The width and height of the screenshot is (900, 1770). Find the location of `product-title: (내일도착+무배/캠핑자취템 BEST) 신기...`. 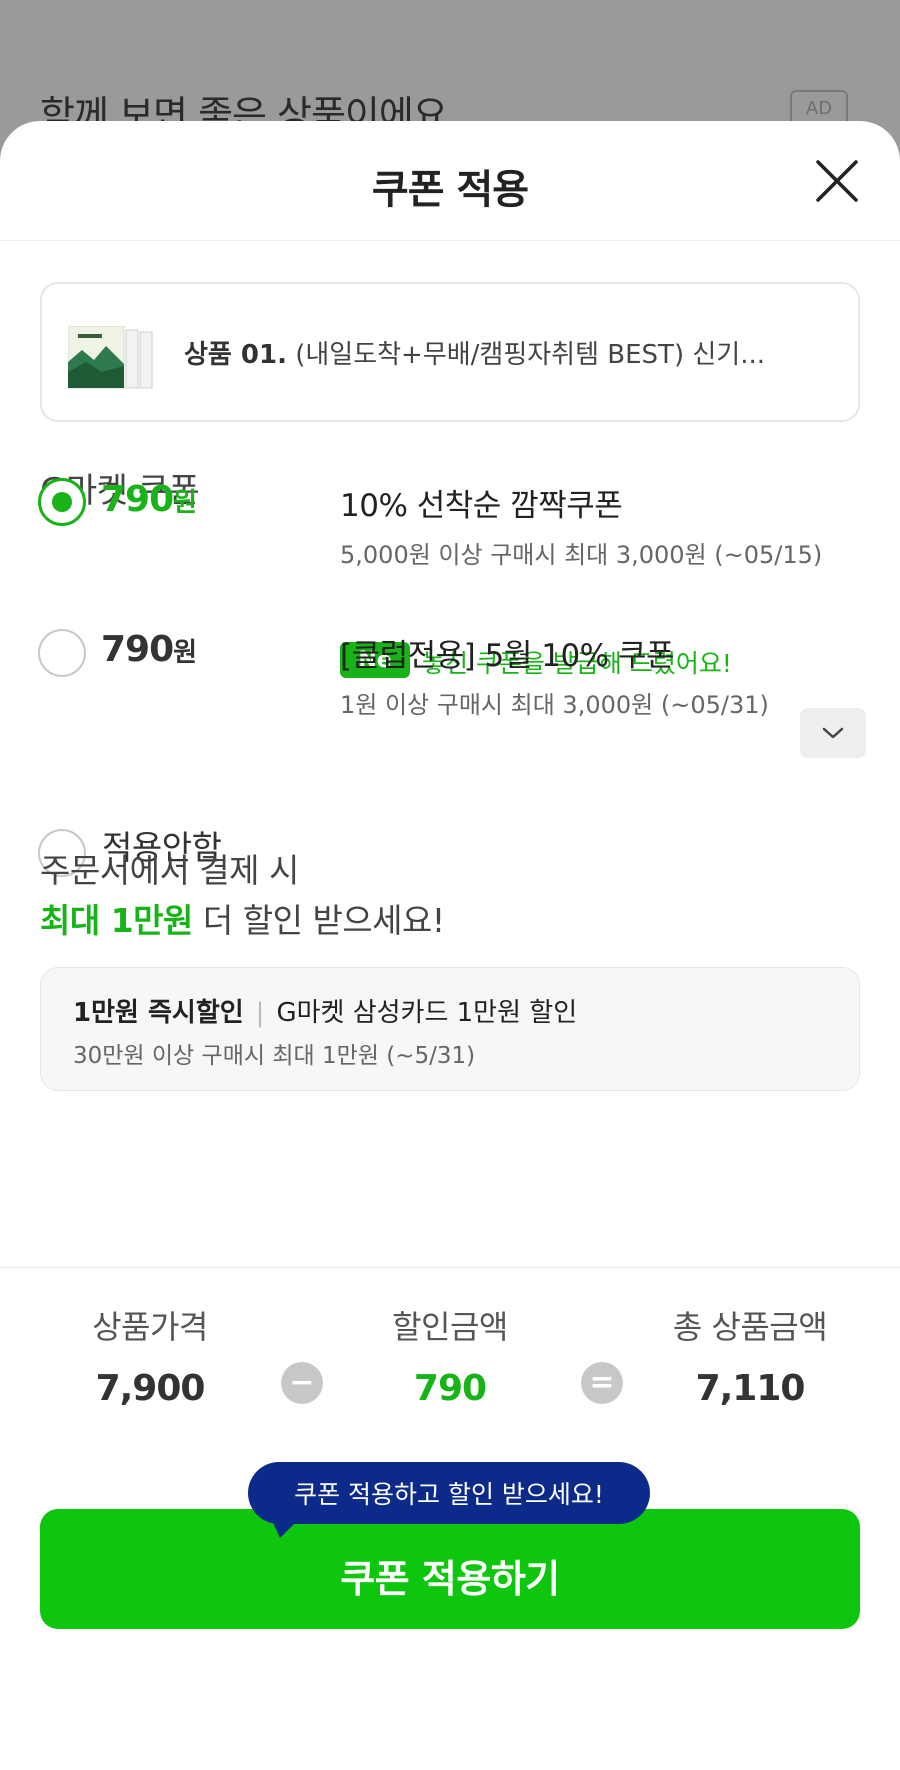

product-title: (내일도착+무배/캠핑자취템 BEST) 신기... is located at coordinates (525, 355).